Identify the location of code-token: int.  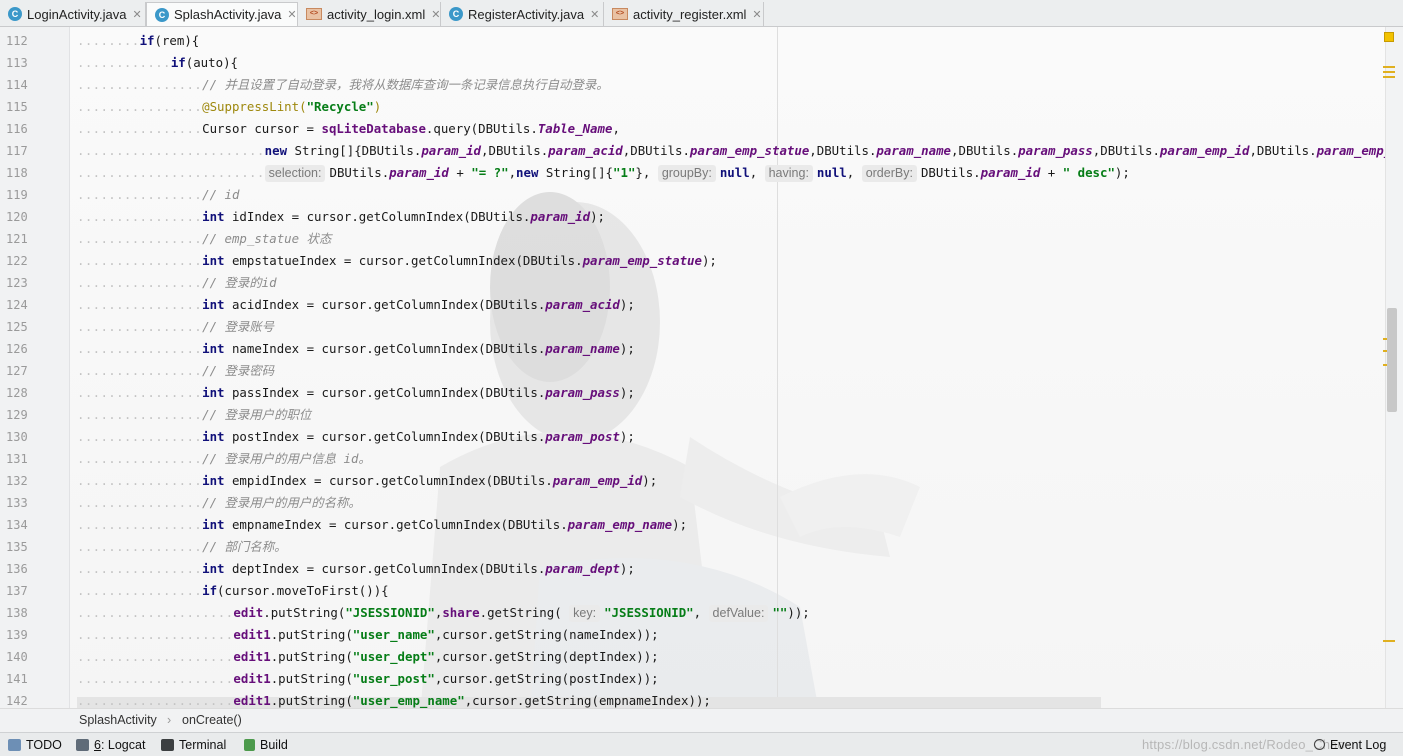
(213, 524).